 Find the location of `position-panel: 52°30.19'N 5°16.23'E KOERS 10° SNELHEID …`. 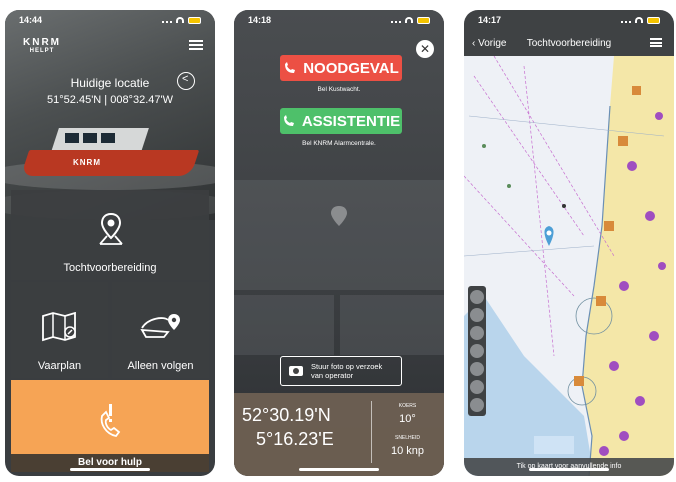

position-panel: 52°30.19'N 5°16.23'E KOERS 10° SNELHEID … is located at coordinates (339, 434).